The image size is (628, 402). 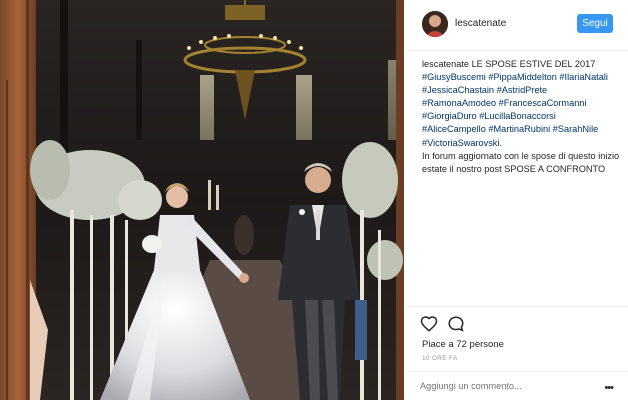 What do you see at coordinates (429, 324) in the screenshot?
I see `heart-icon` at bounding box center [429, 324].